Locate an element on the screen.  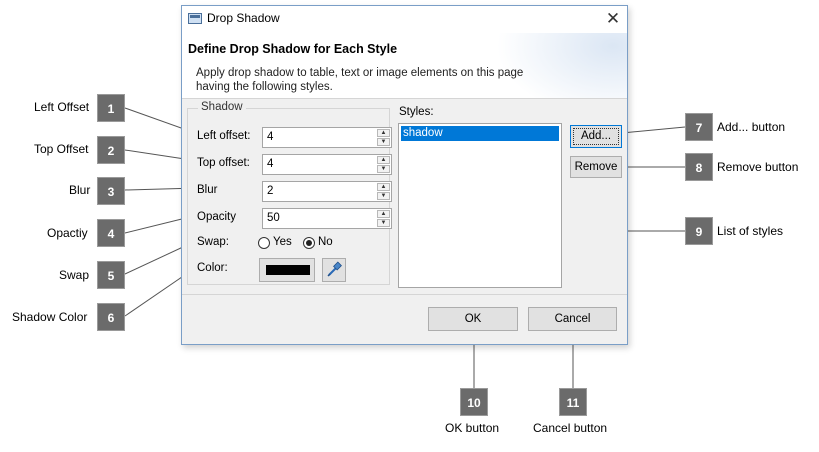
opacity-value: 50 is located at coordinates (273, 218).